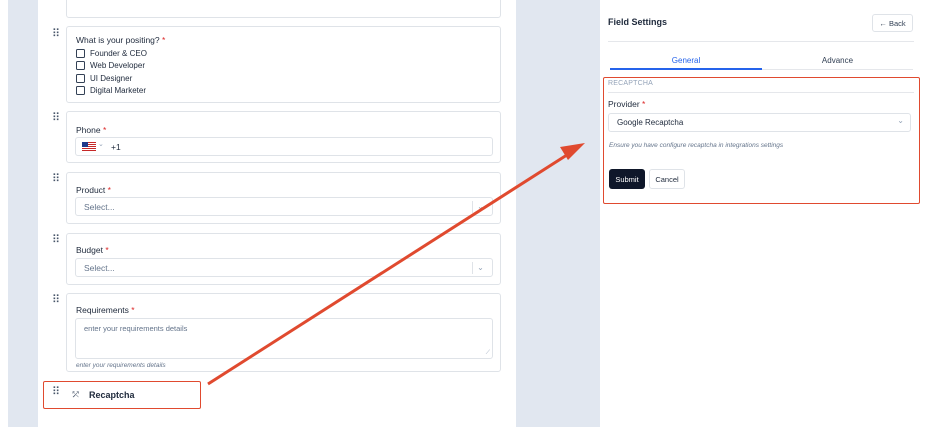 The width and height of the screenshot is (930, 427). What do you see at coordinates (638, 22) in the screenshot?
I see `panel-title: Field Settings` at bounding box center [638, 22].